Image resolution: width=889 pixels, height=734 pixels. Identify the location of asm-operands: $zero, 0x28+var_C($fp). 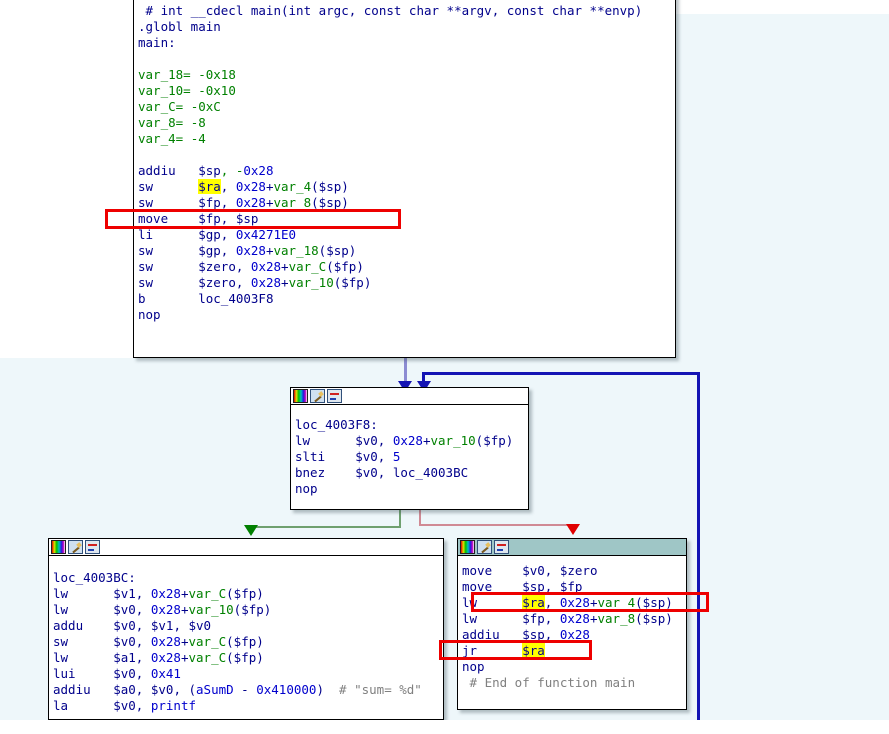
(281, 266).